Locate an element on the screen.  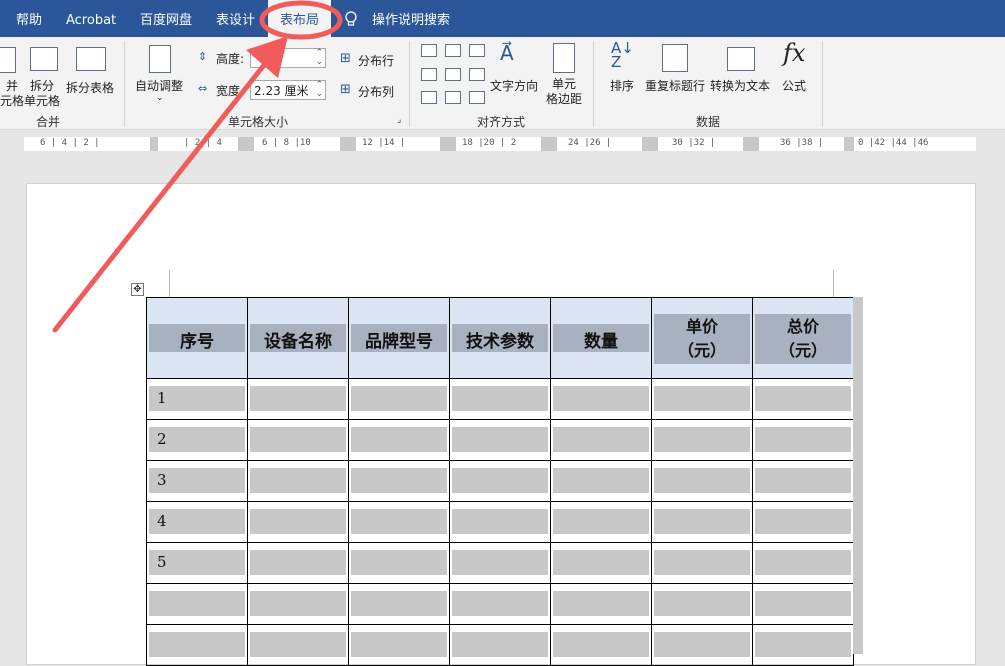
highlight-circle-annotation is located at coordinates (301, 20).